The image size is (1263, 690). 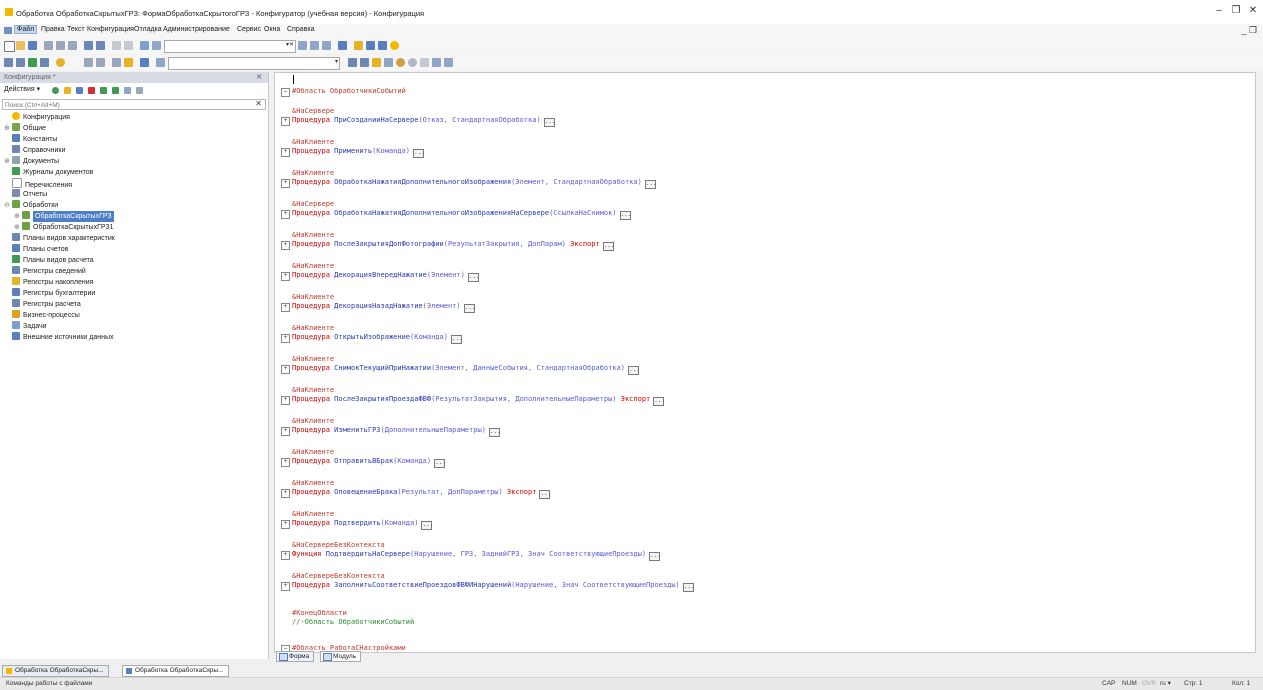 What do you see at coordinates (341, 656) in the screenshot?
I see `tab-module: Модуль` at bounding box center [341, 656].